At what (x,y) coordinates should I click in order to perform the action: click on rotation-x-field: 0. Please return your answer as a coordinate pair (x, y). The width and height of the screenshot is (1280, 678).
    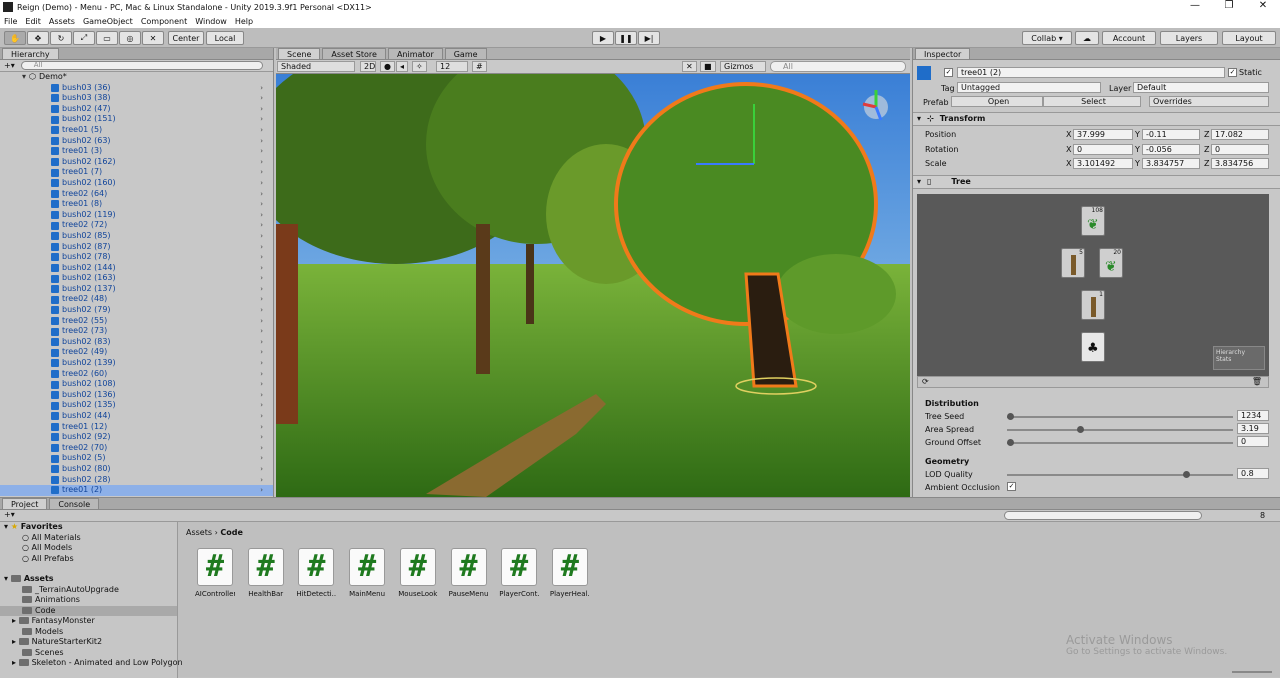
    Looking at the image, I should click on (1103, 149).